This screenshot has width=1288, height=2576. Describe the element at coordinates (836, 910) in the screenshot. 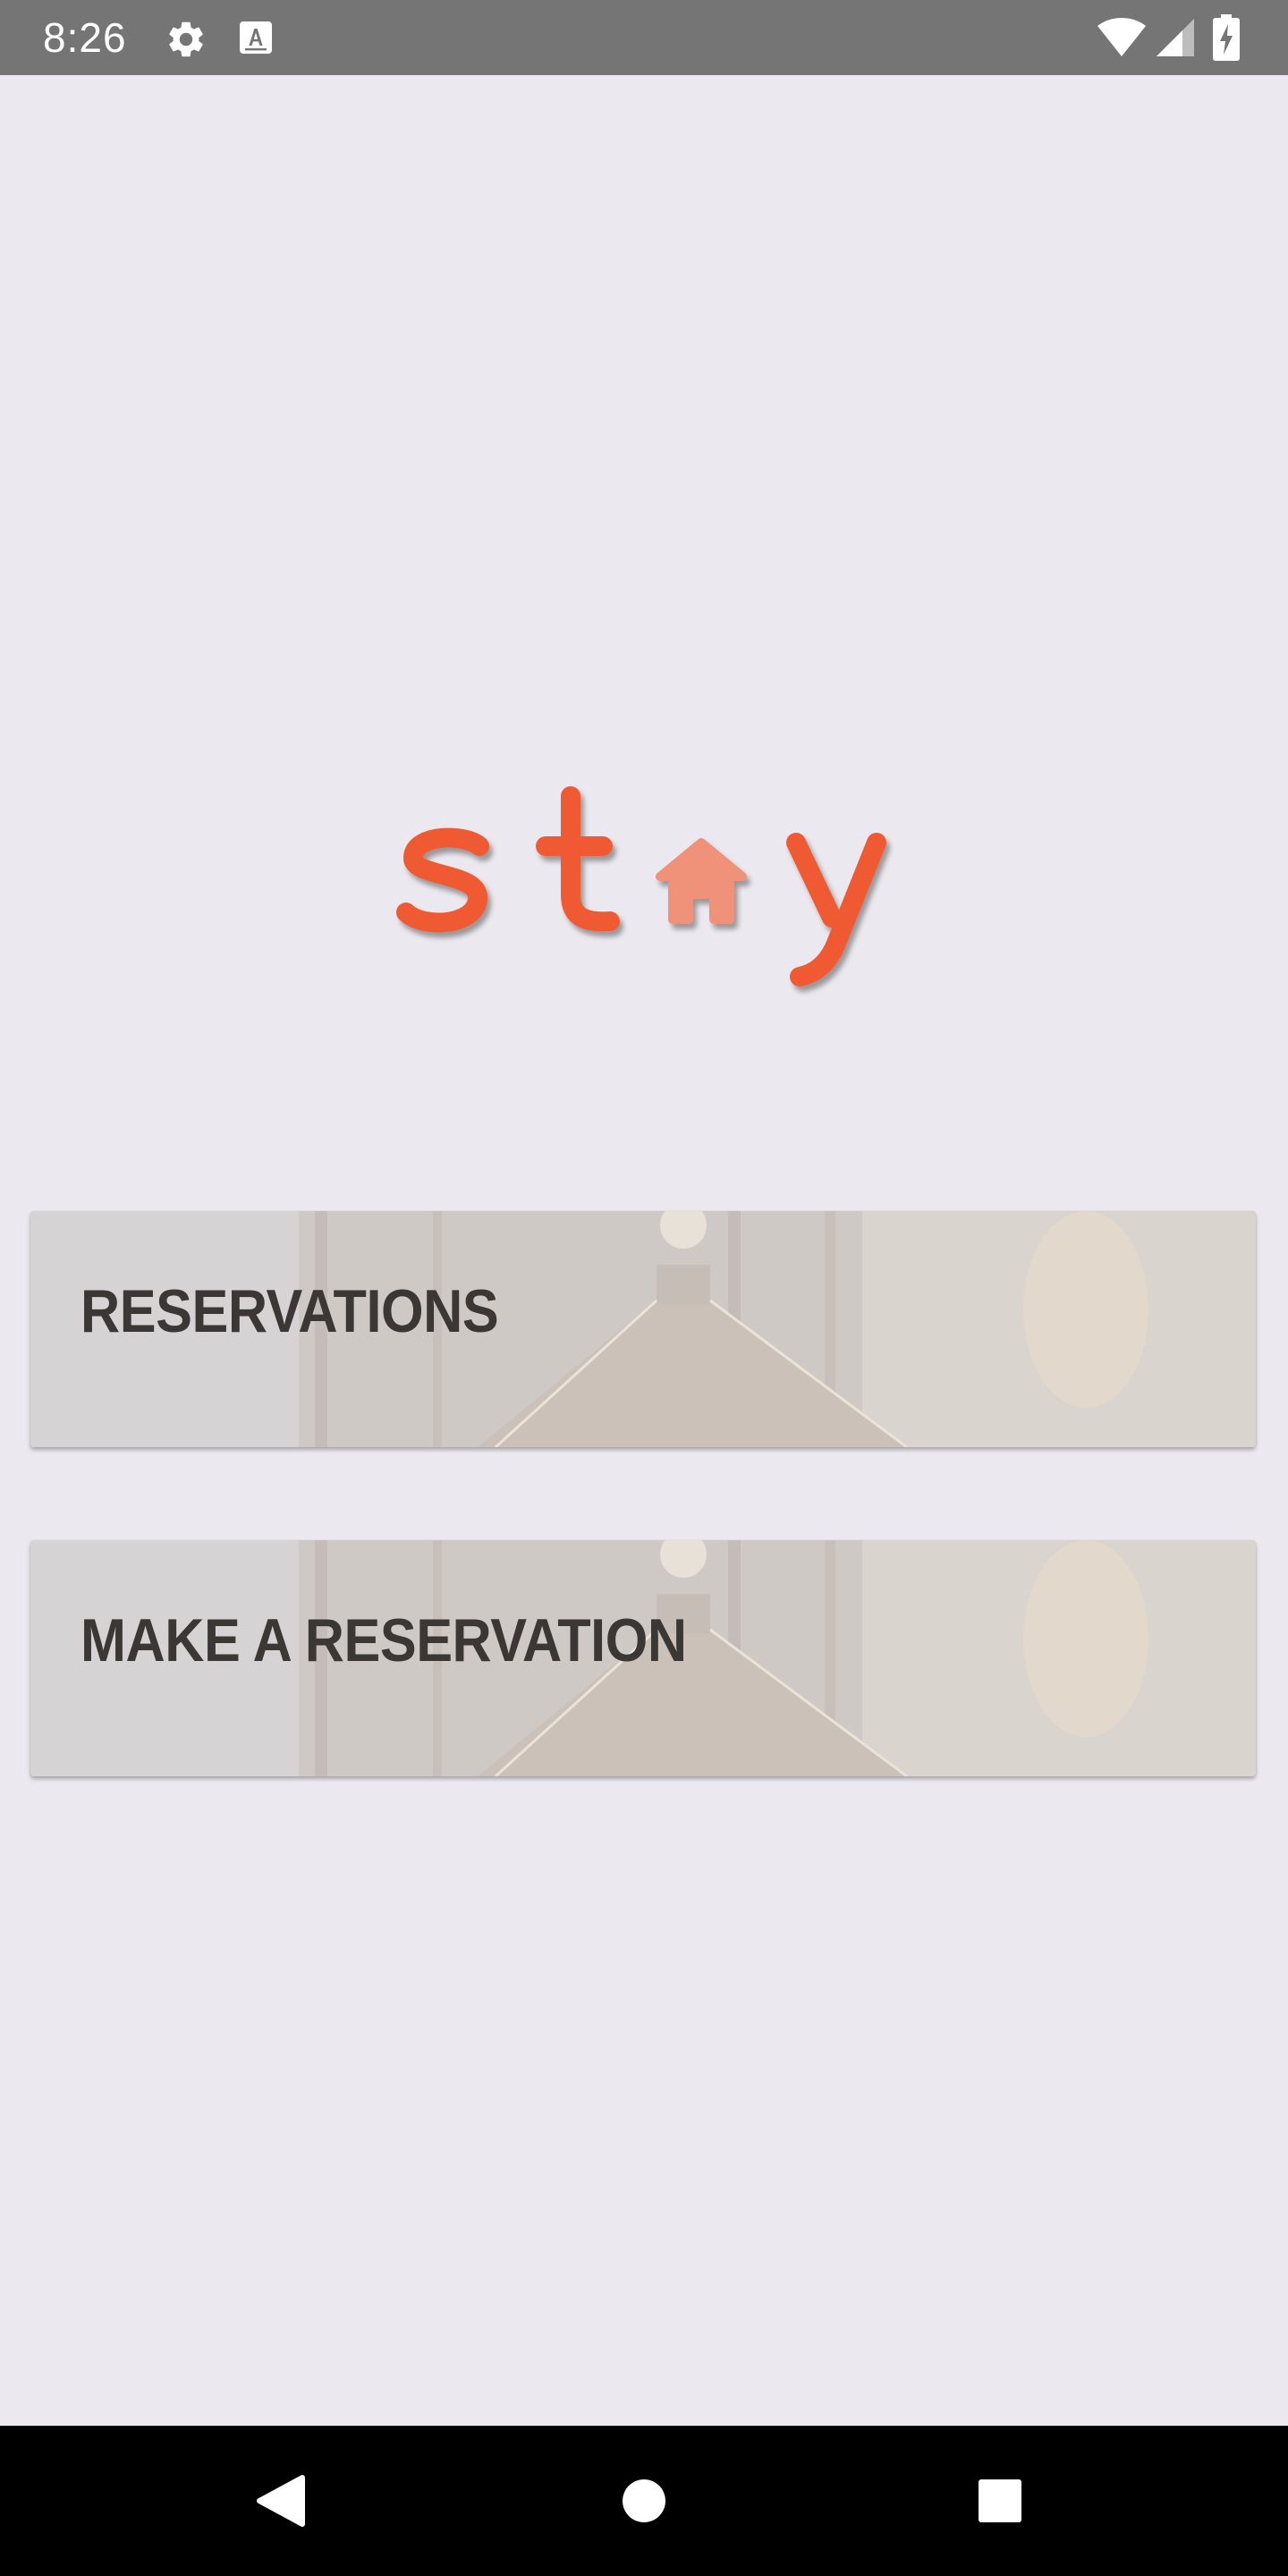

I see `logo-letter-y` at that location.